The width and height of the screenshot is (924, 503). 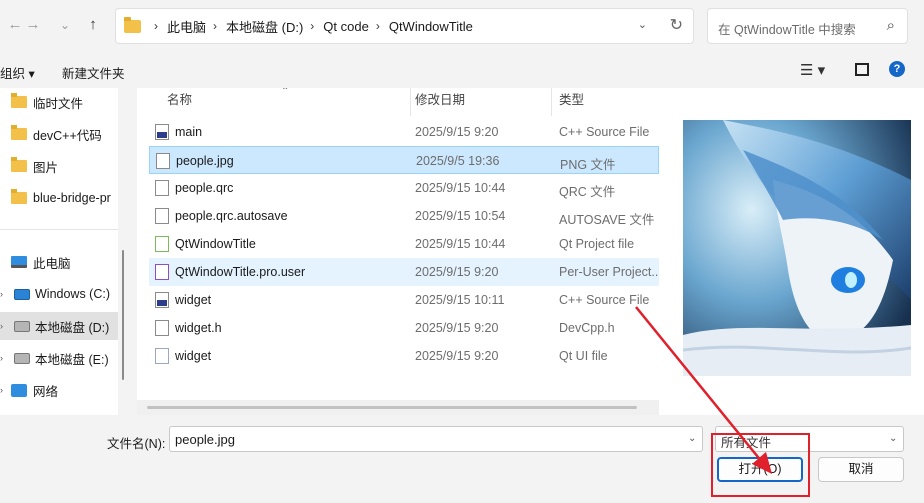 What do you see at coordinates (59, 102) in the screenshot?
I see `sidebar-item-temp-files: 临时文件` at bounding box center [59, 102].